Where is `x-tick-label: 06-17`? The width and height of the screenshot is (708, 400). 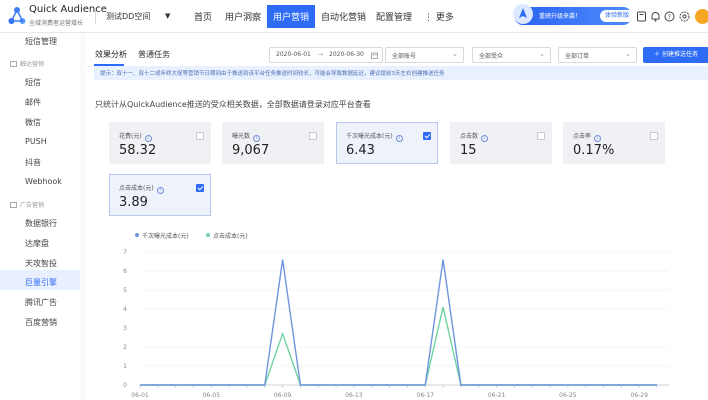
x-tick-label: 06-17 is located at coordinates (426, 395).